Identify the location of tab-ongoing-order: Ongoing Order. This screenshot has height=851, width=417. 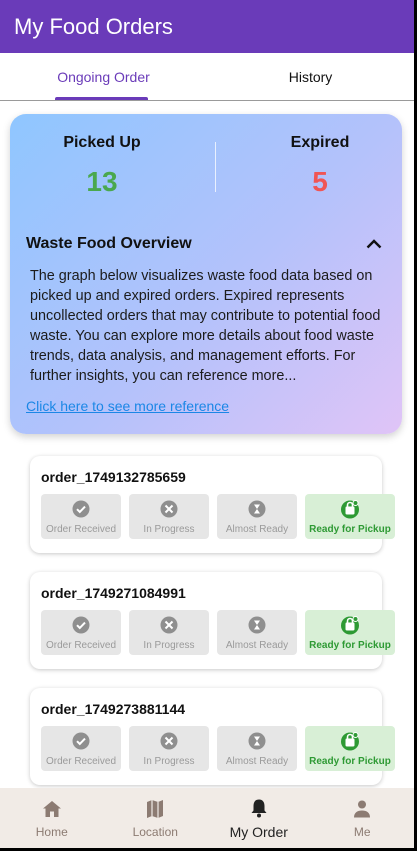
(103, 76).